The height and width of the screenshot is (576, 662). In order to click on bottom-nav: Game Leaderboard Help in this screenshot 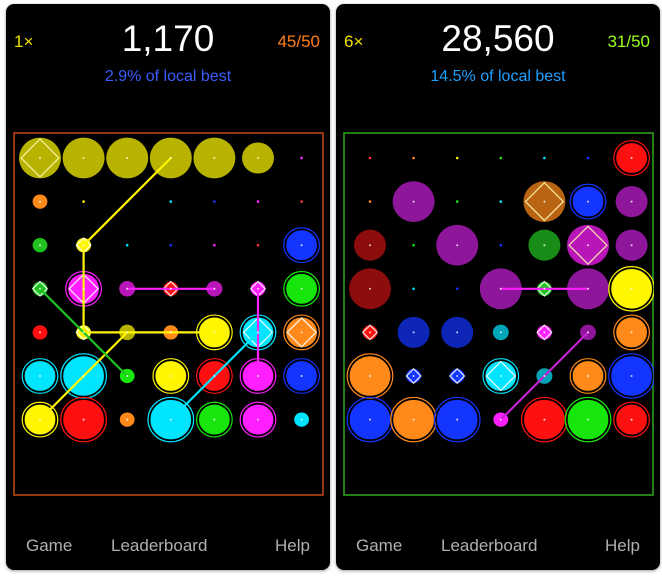, I will do `click(498, 549)`.